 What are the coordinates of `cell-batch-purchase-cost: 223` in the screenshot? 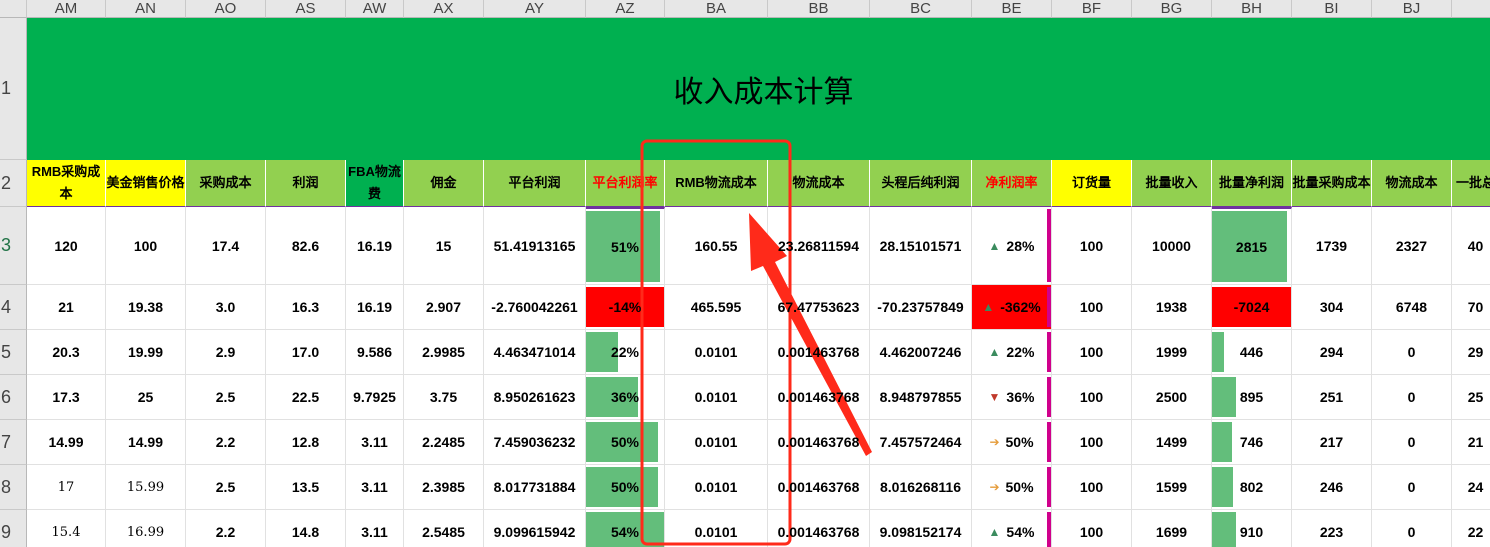 It's located at (1332, 528).